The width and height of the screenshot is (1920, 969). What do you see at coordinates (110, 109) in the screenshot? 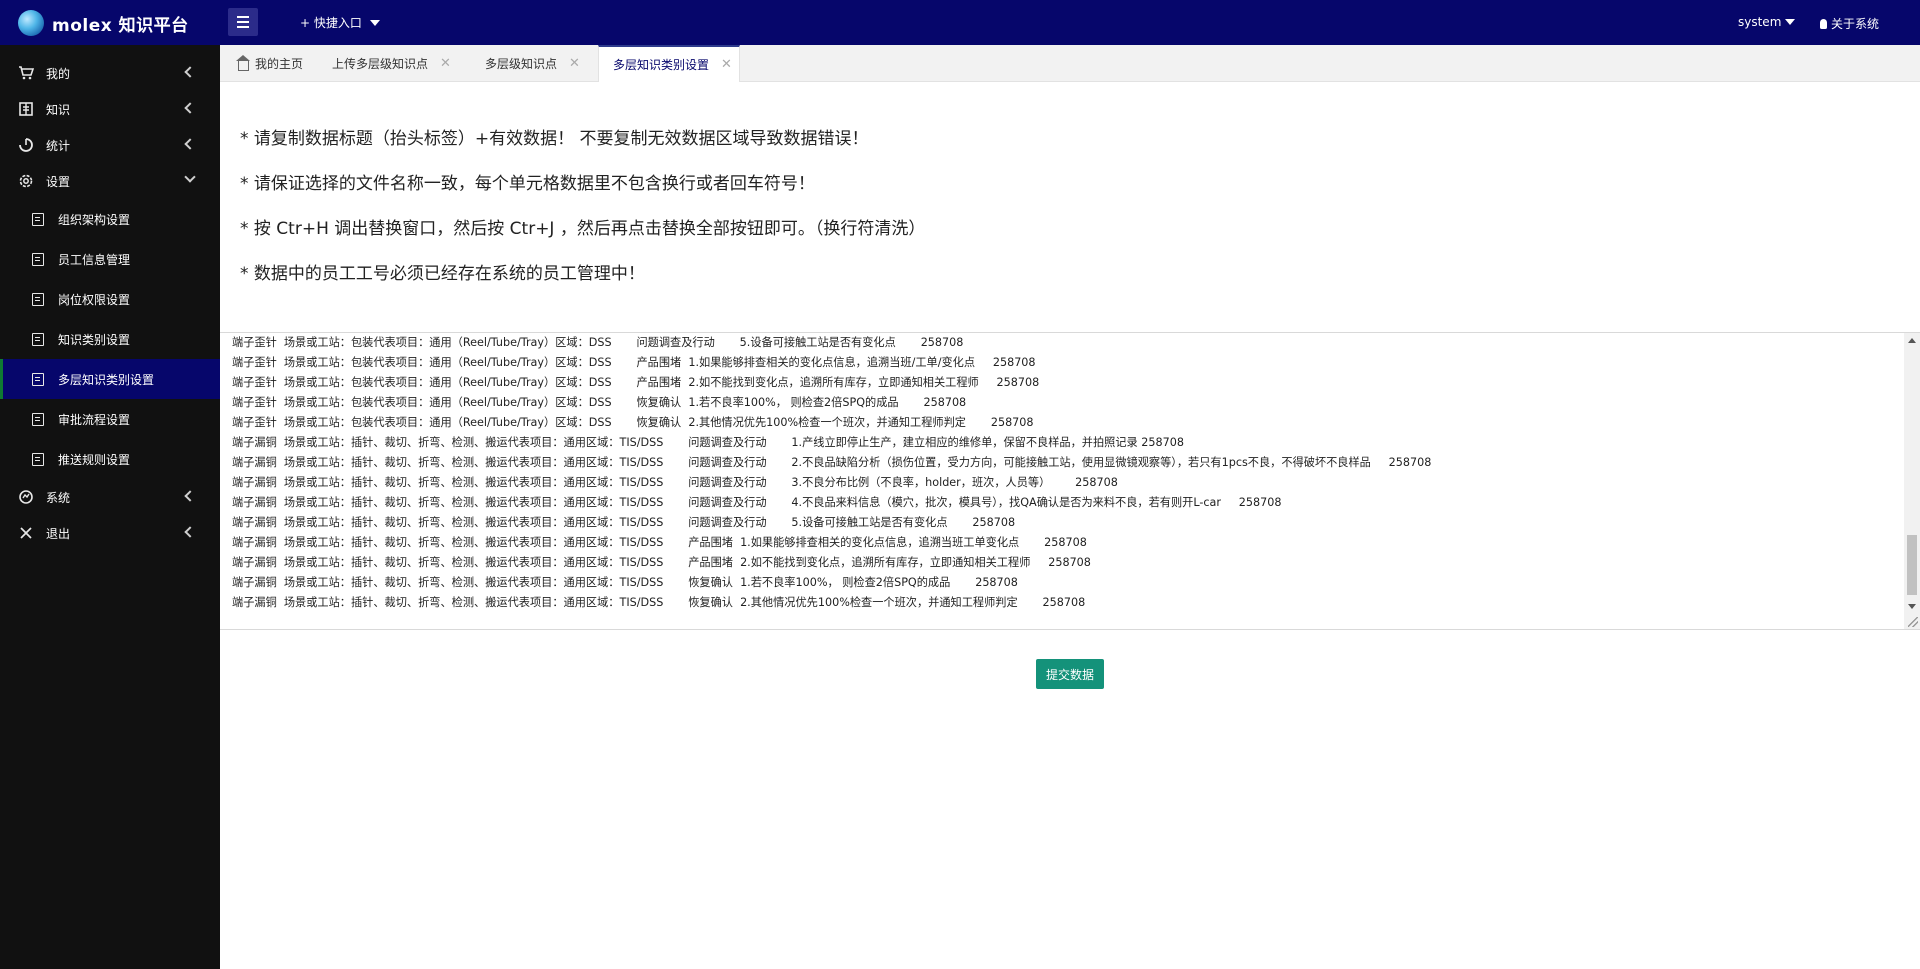
I see `sidebar-item-knowledge: 知识` at bounding box center [110, 109].